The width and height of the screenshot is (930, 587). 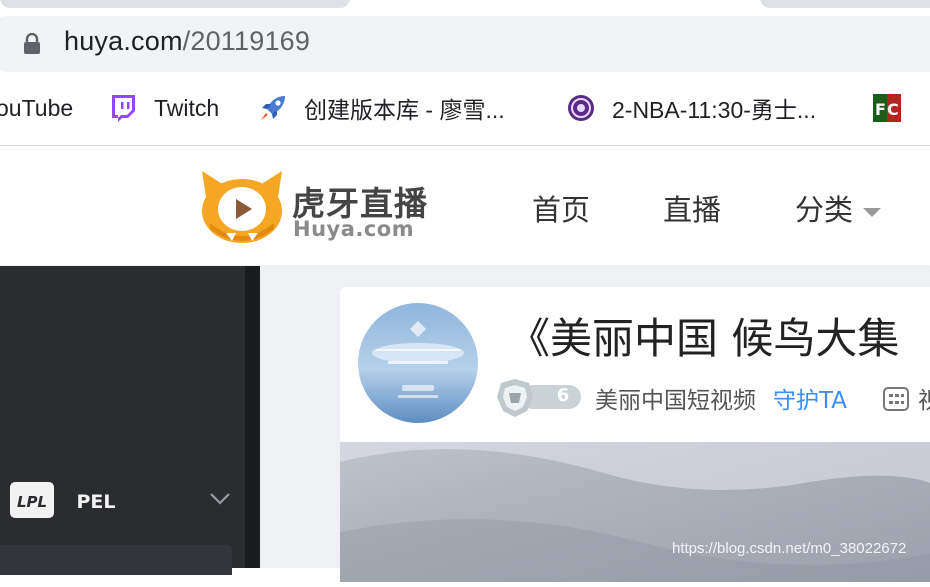 What do you see at coordinates (273, 108) in the screenshot?
I see `rocket-icon` at bounding box center [273, 108].